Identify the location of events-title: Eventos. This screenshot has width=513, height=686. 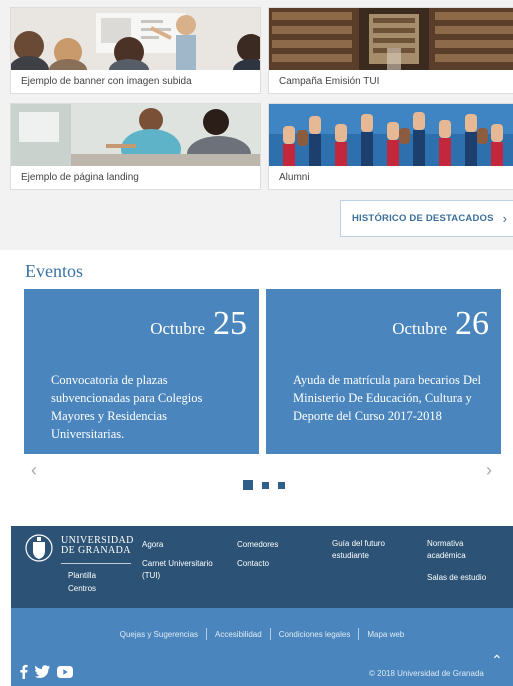
(54, 271).